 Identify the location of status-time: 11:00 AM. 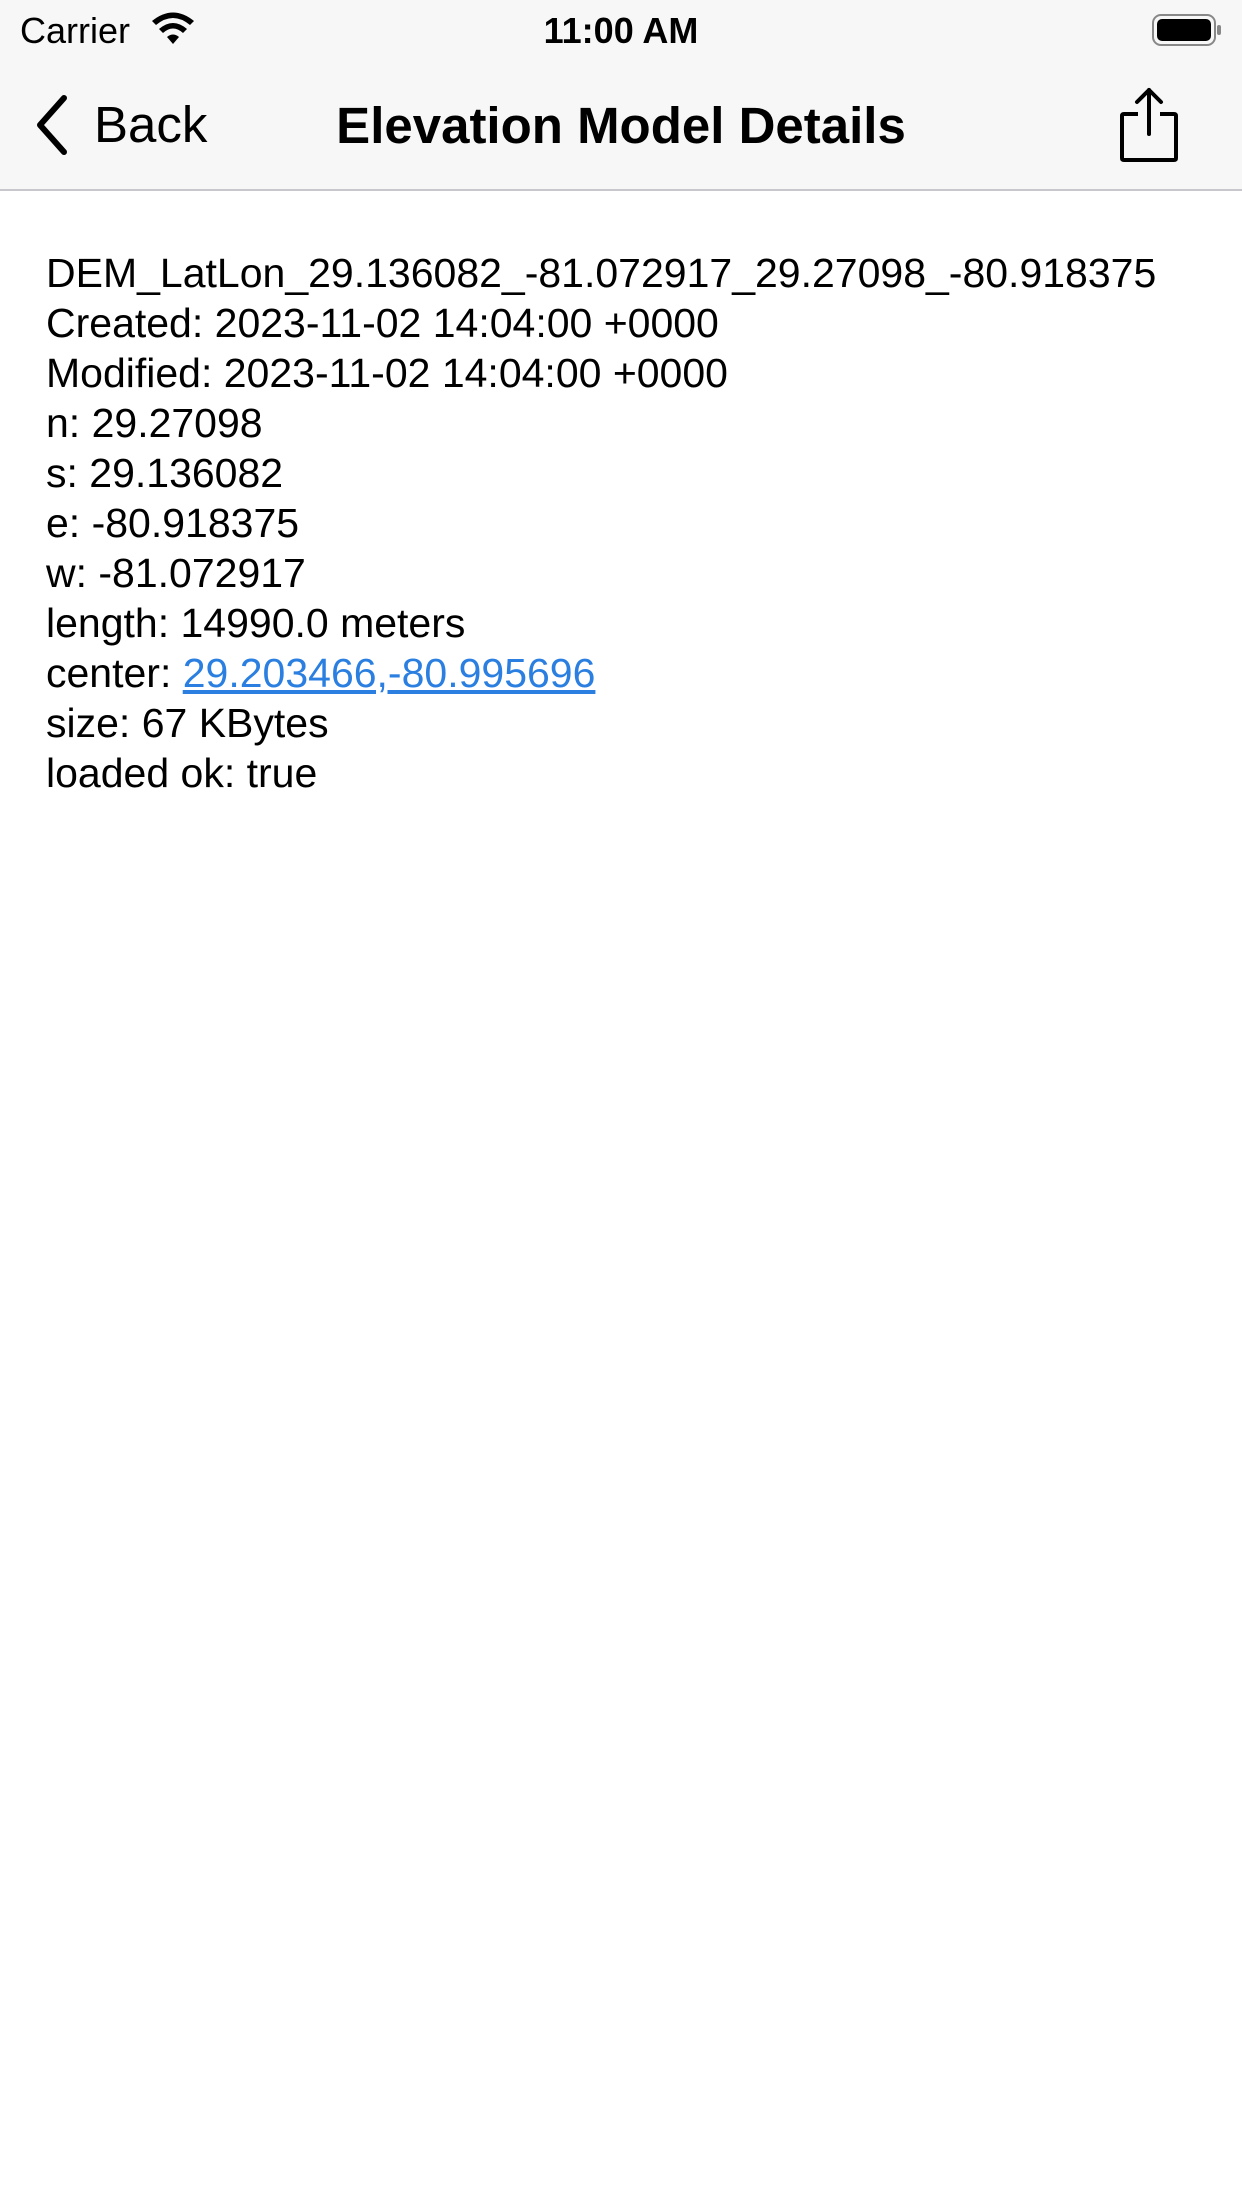
(621, 30).